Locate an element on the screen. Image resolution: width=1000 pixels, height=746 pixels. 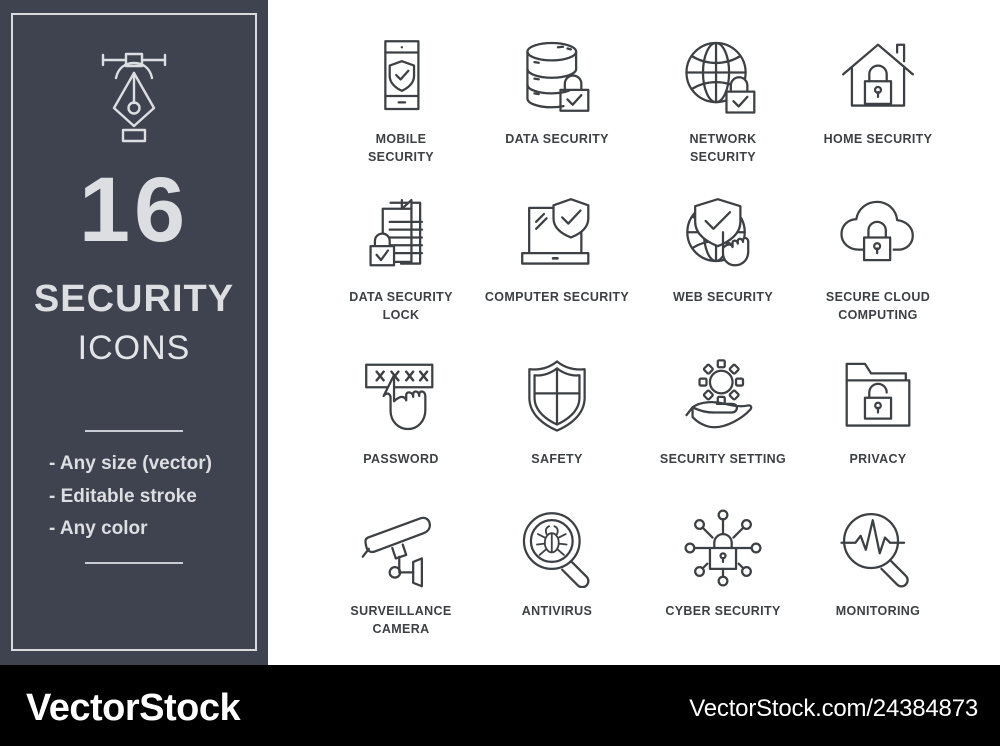
home-security-icon is located at coordinates (878, 76).